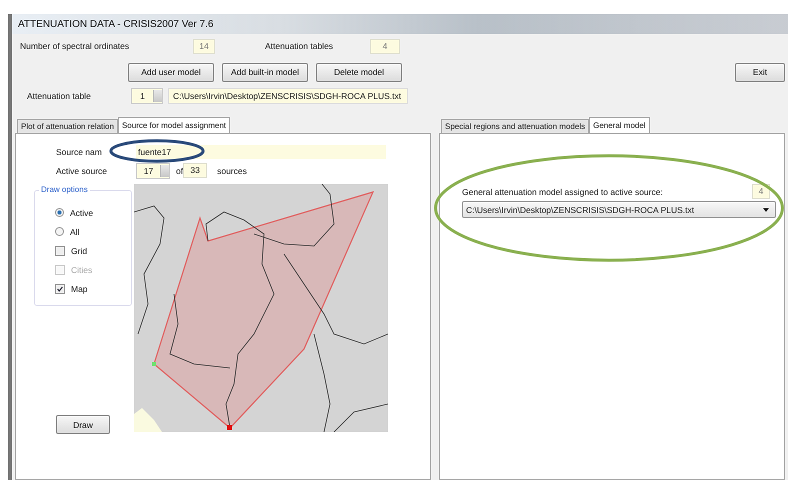  I want to click on tab: Source for model assignment, so click(174, 125).